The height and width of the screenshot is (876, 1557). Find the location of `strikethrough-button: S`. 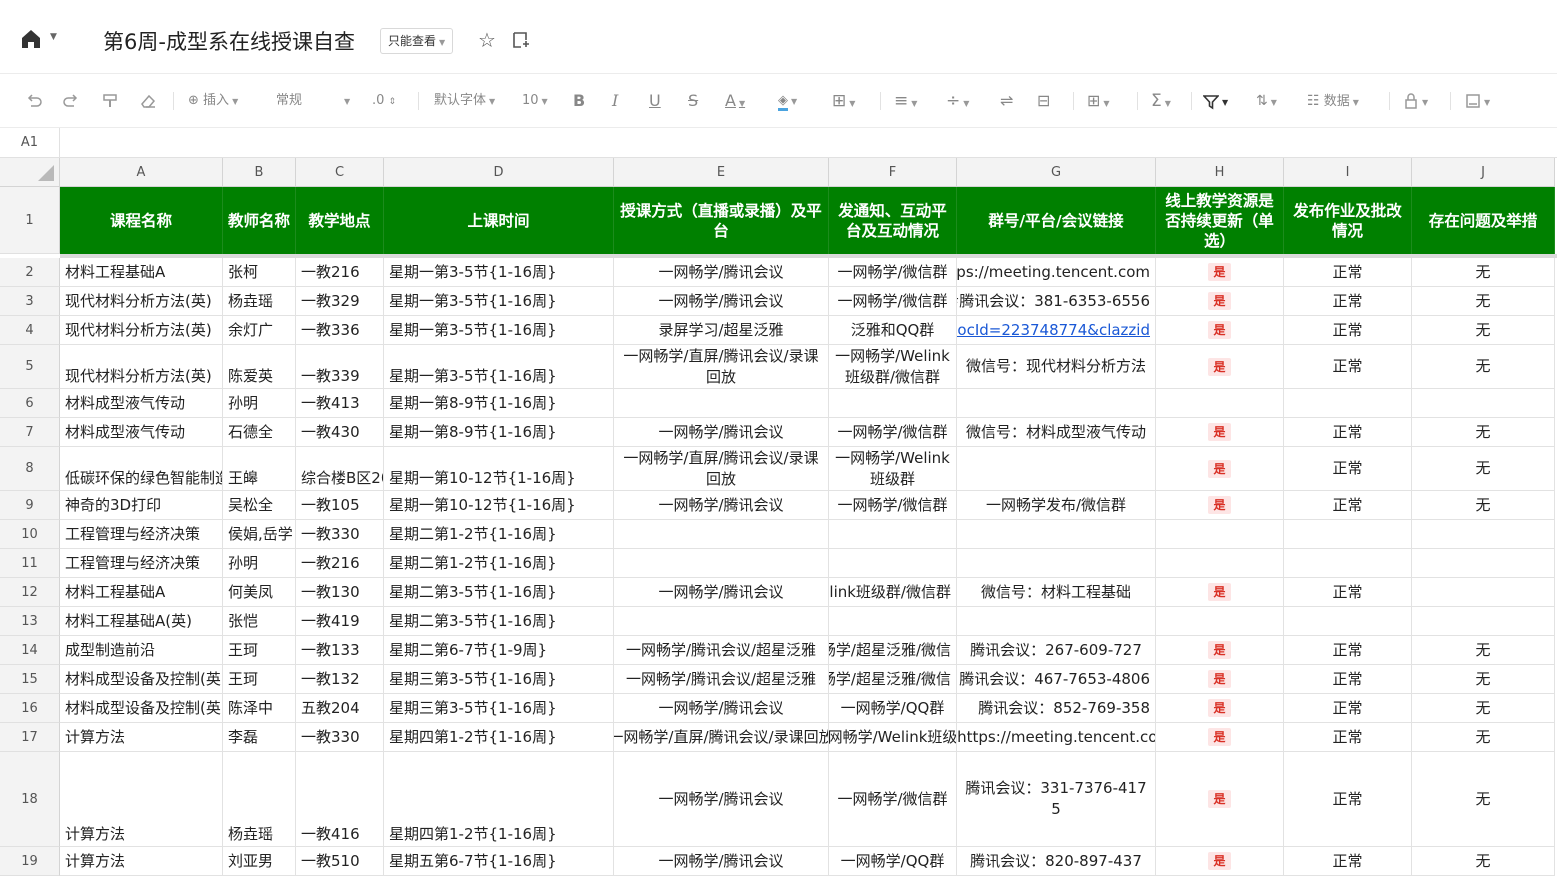

strikethrough-button: S is located at coordinates (693, 101).